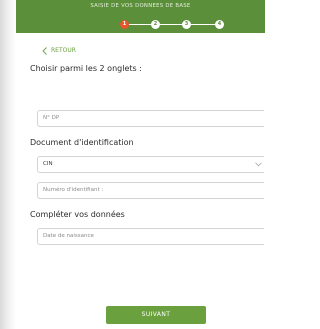 The image size is (320, 329). Describe the element at coordinates (258, 164) in the screenshot. I see `chevron-down-icon` at that location.